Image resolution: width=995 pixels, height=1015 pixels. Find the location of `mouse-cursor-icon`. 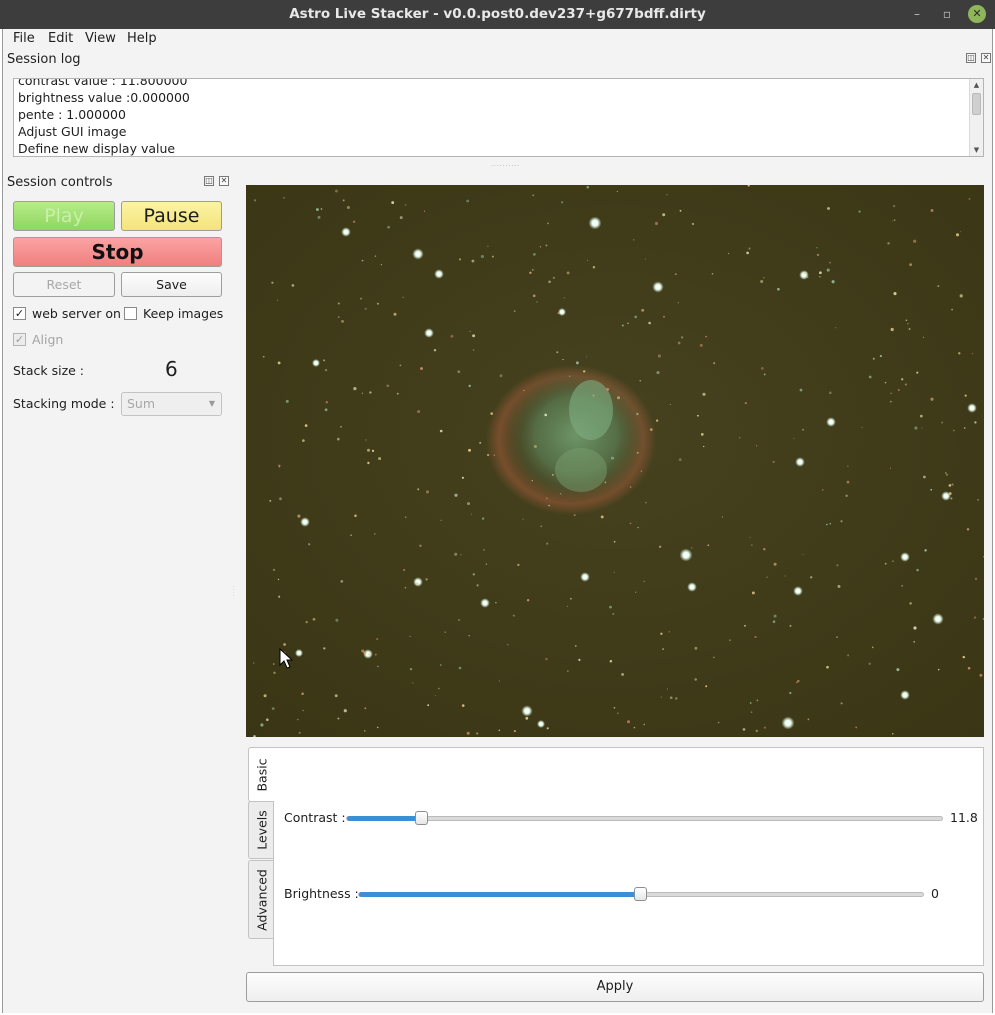

mouse-cursor-icon is located at coordinates (286, 658).